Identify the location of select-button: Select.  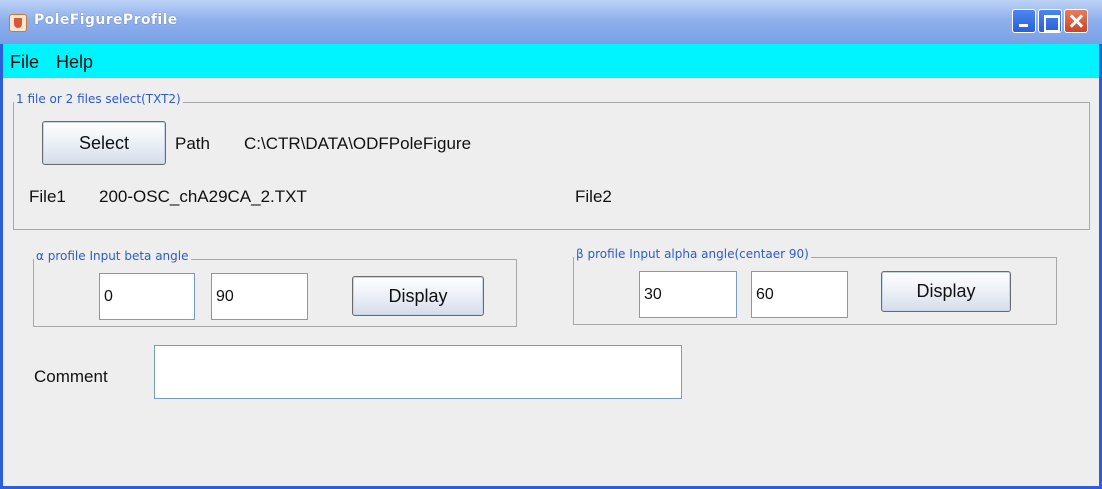
(104, 143).